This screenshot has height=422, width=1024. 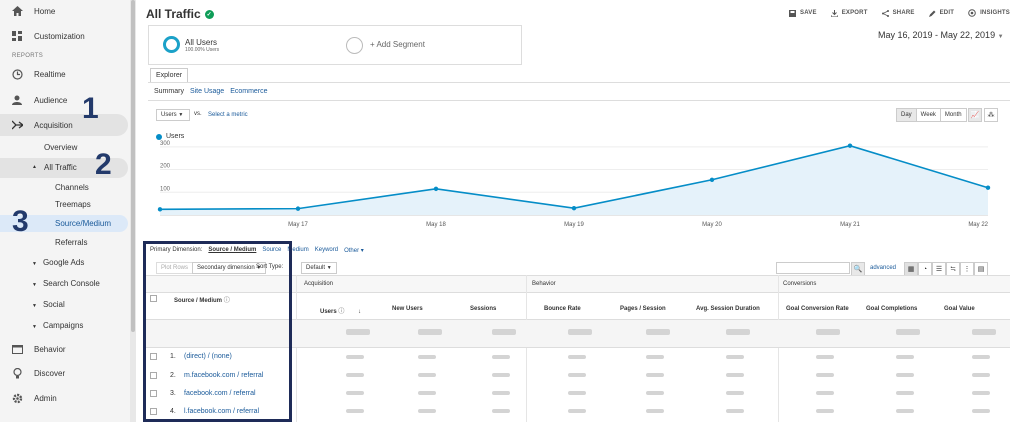 I want to click on dim-other-label: Other, so click(x=352, y=251).